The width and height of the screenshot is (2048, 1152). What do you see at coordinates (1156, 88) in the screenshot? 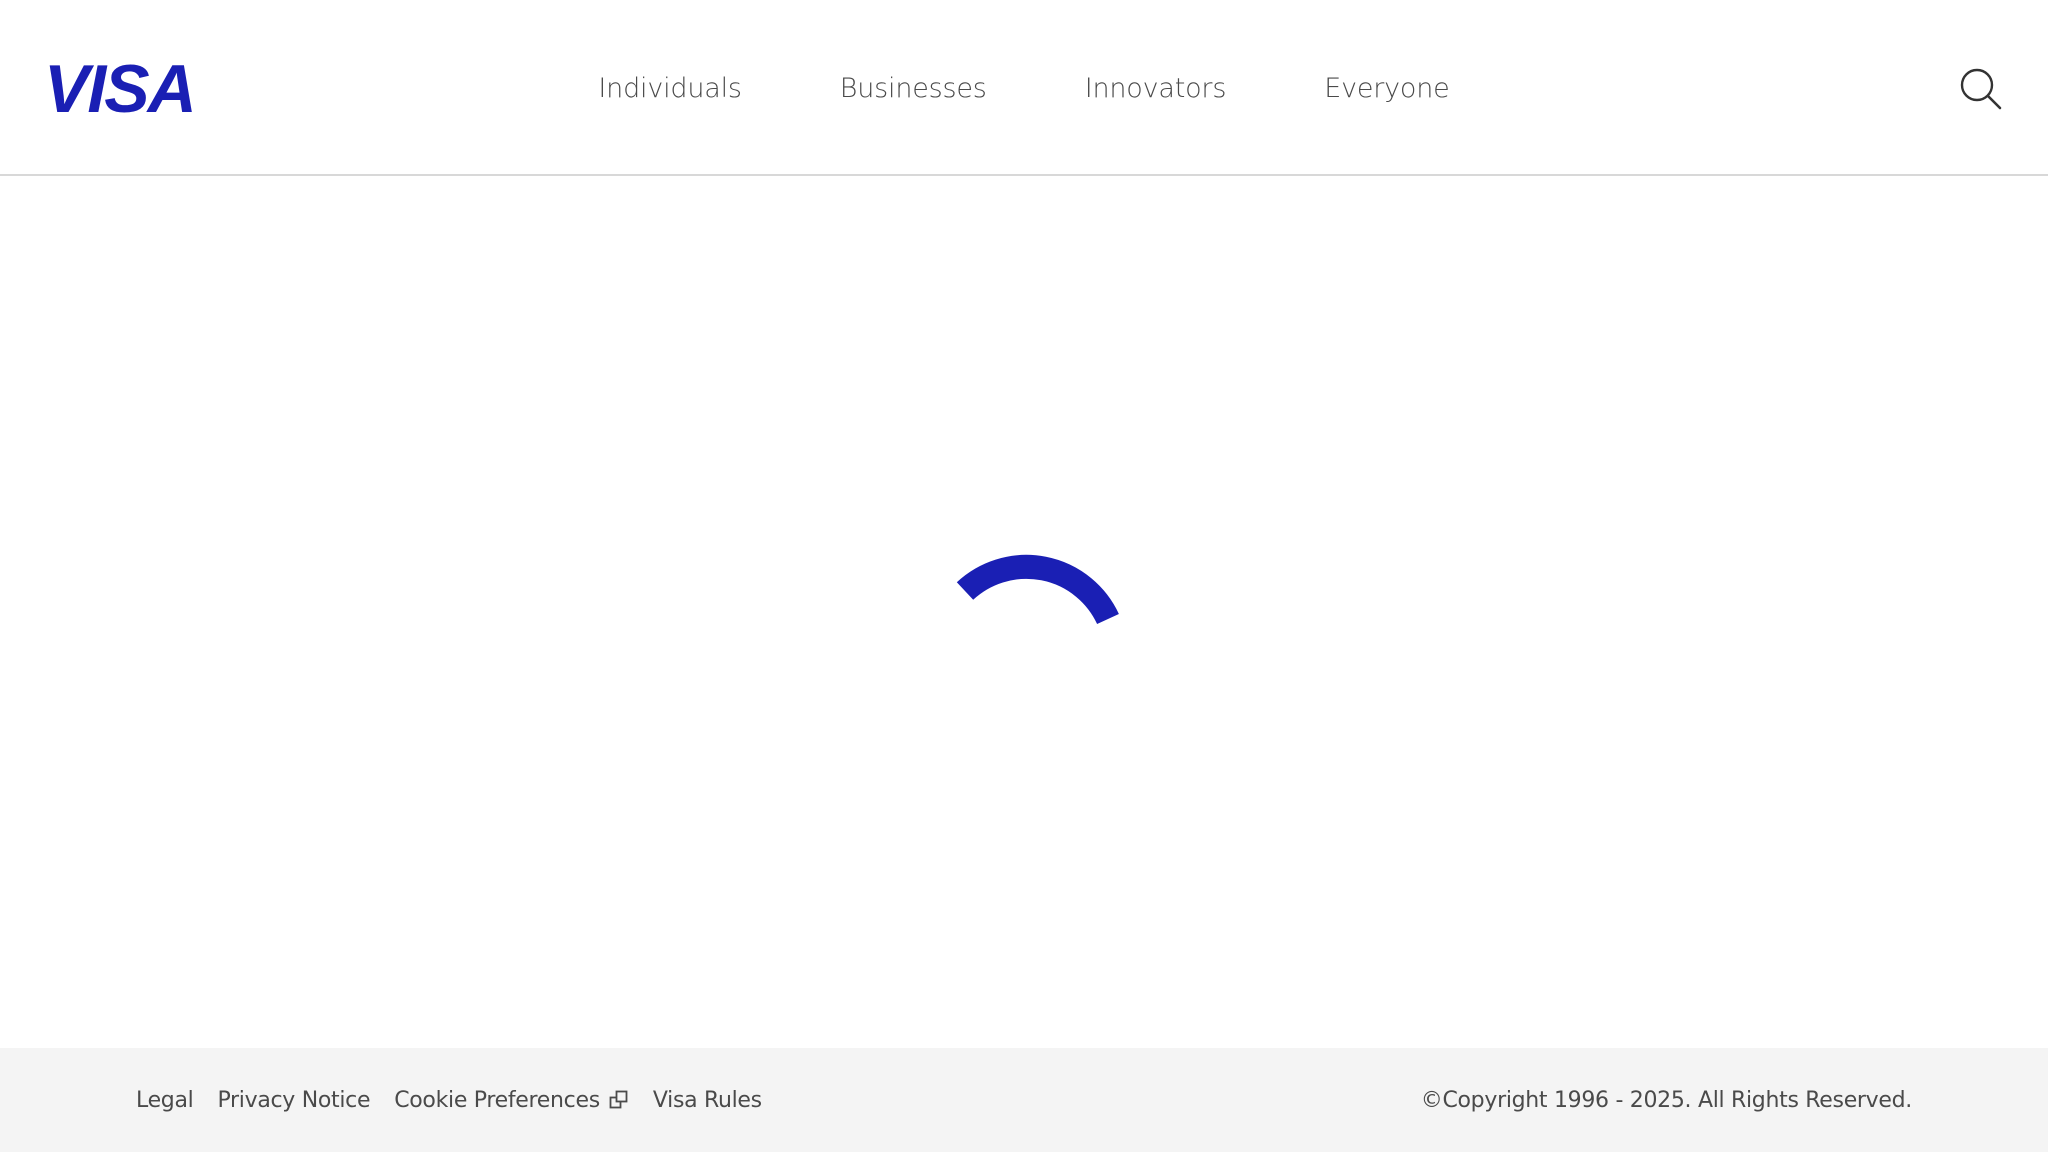
I see `nav-item-innovators: Innovators` at bounding box center [1156, 88].